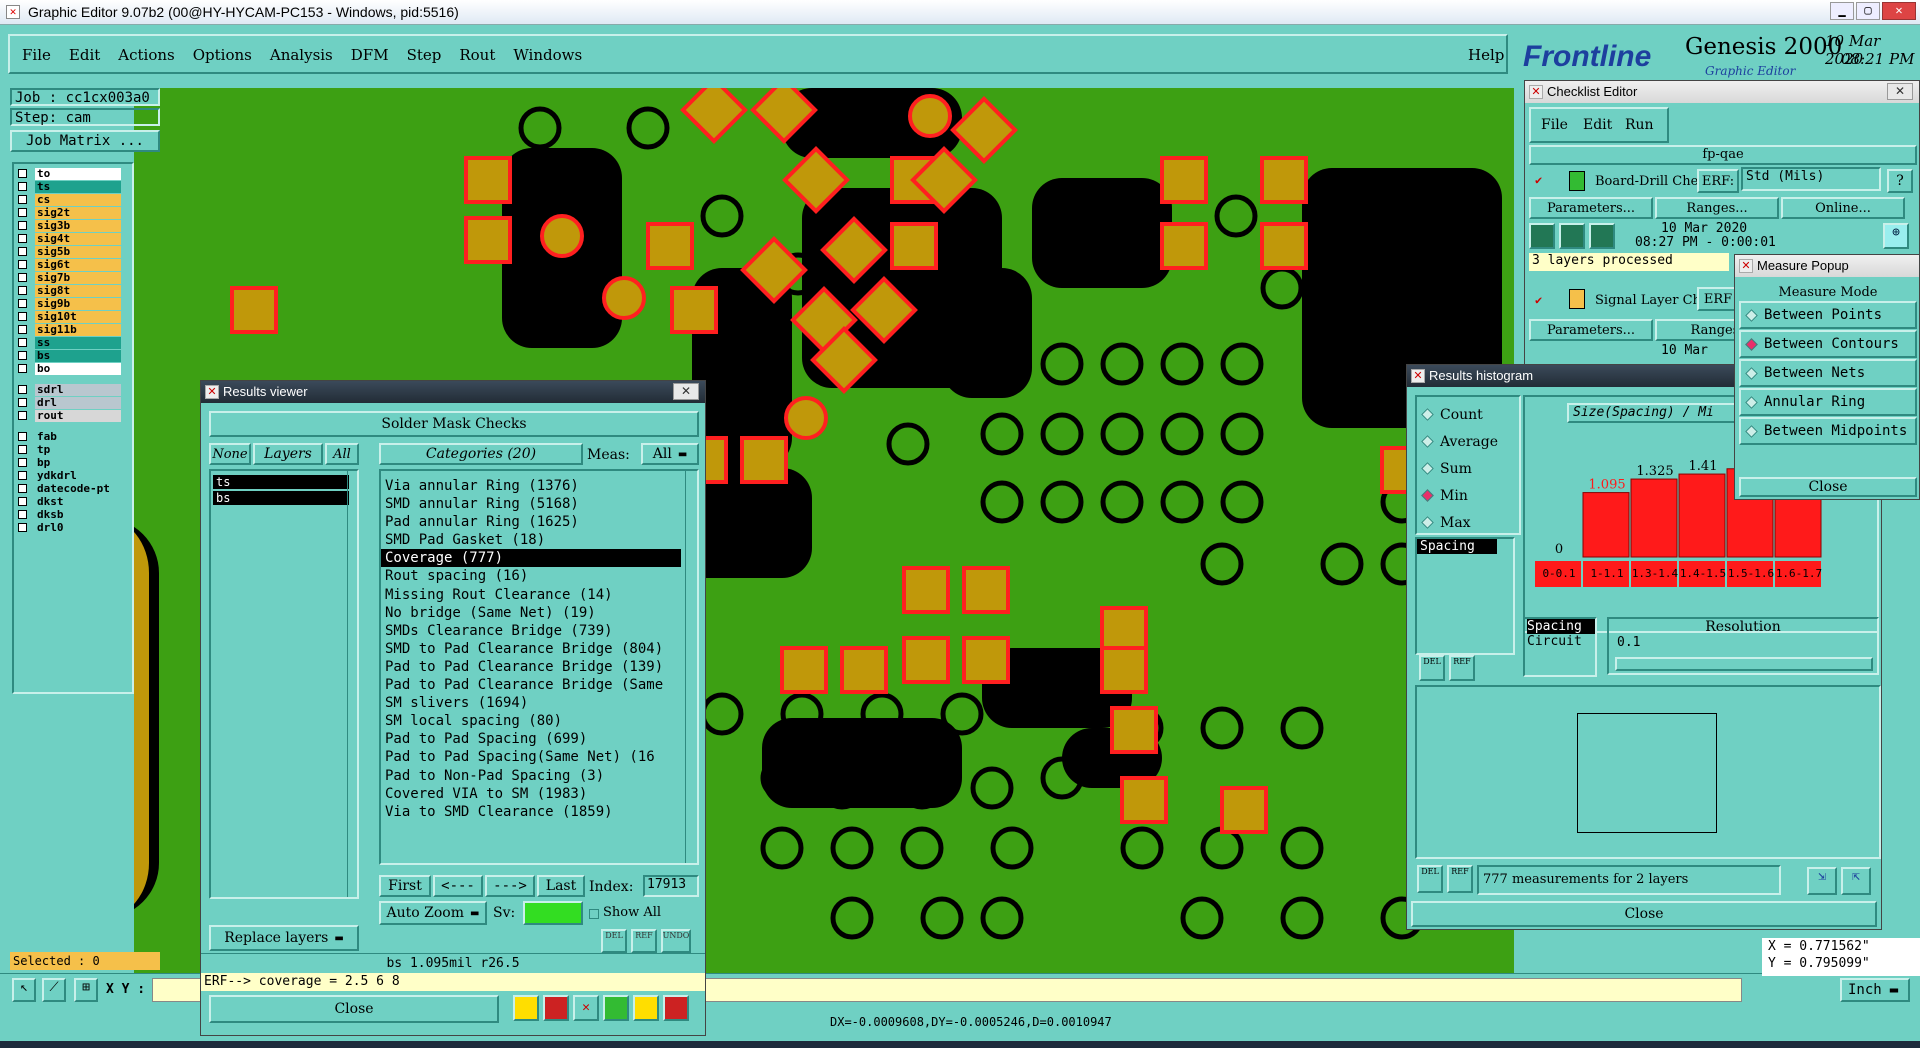 The width and height of the screenshot is (1920, 1048). I want to click on run-icon, so click(1542, 236).